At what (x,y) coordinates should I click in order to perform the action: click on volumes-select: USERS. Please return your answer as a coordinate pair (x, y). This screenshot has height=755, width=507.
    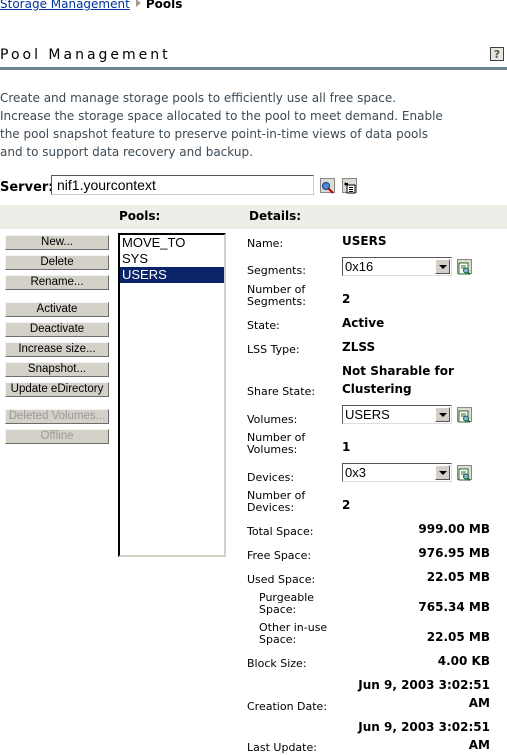
    Looking at the image, I should click on (397, 414).